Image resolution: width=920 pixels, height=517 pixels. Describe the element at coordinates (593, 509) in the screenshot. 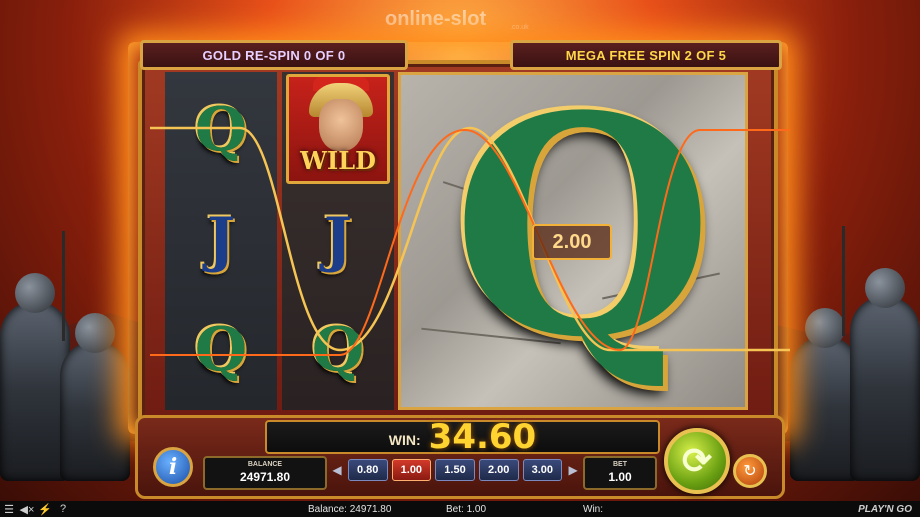

I see `status-win: Win:` at that location.